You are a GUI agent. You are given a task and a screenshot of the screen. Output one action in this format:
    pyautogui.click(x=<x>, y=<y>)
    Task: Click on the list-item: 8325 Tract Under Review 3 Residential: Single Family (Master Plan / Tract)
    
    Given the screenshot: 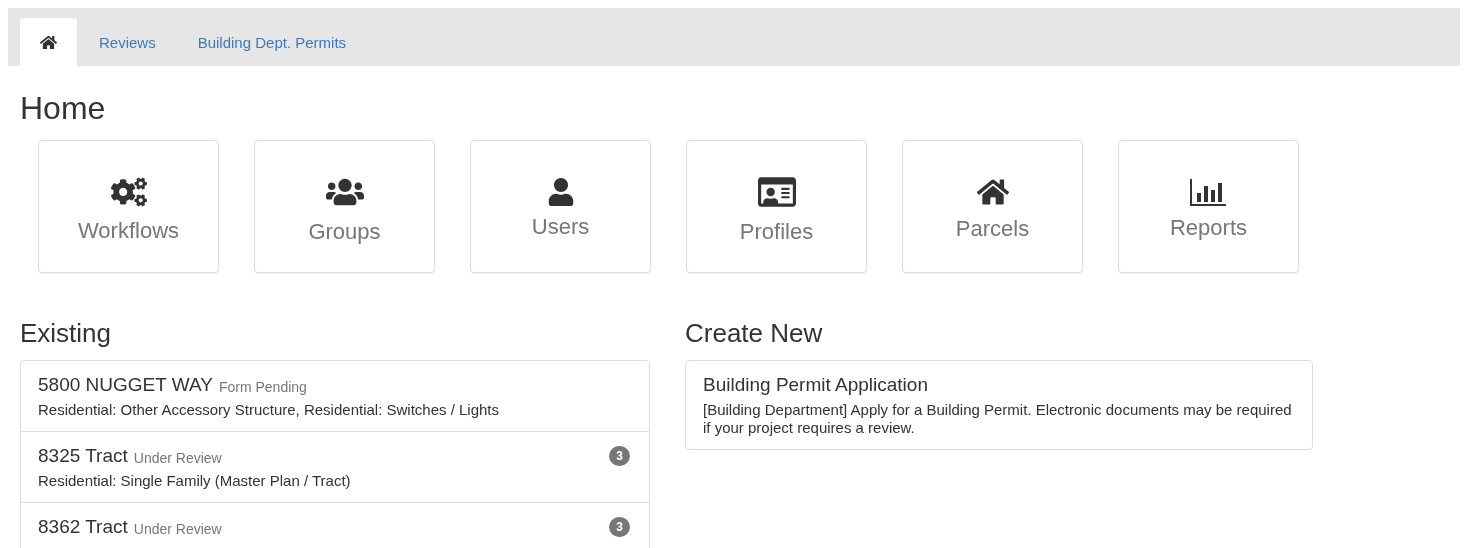 What is the action you would take?
    pyautogui.click(x=335, y=466)
    